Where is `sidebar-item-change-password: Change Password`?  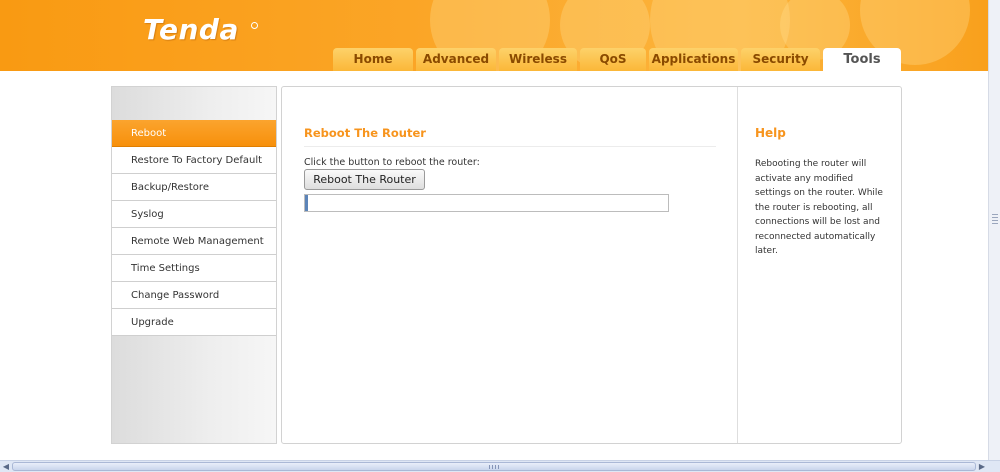 sidebar-item-change-password: Change Password is located at coordinates (194, 295).